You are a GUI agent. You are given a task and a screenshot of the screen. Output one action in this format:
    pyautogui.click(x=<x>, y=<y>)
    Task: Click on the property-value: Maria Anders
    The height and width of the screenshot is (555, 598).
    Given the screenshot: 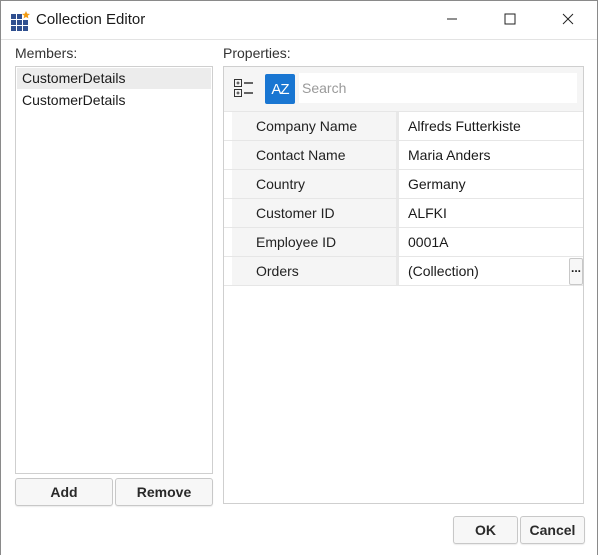 What is the action you would take?
    pyautogui.click(x=492, y=155)
    